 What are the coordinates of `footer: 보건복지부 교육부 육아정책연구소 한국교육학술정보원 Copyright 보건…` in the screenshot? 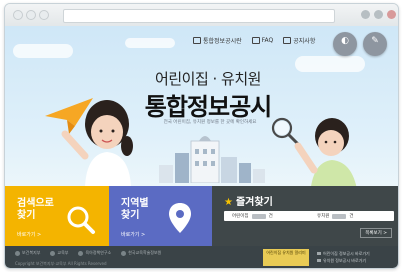 It's located at (201, 257).